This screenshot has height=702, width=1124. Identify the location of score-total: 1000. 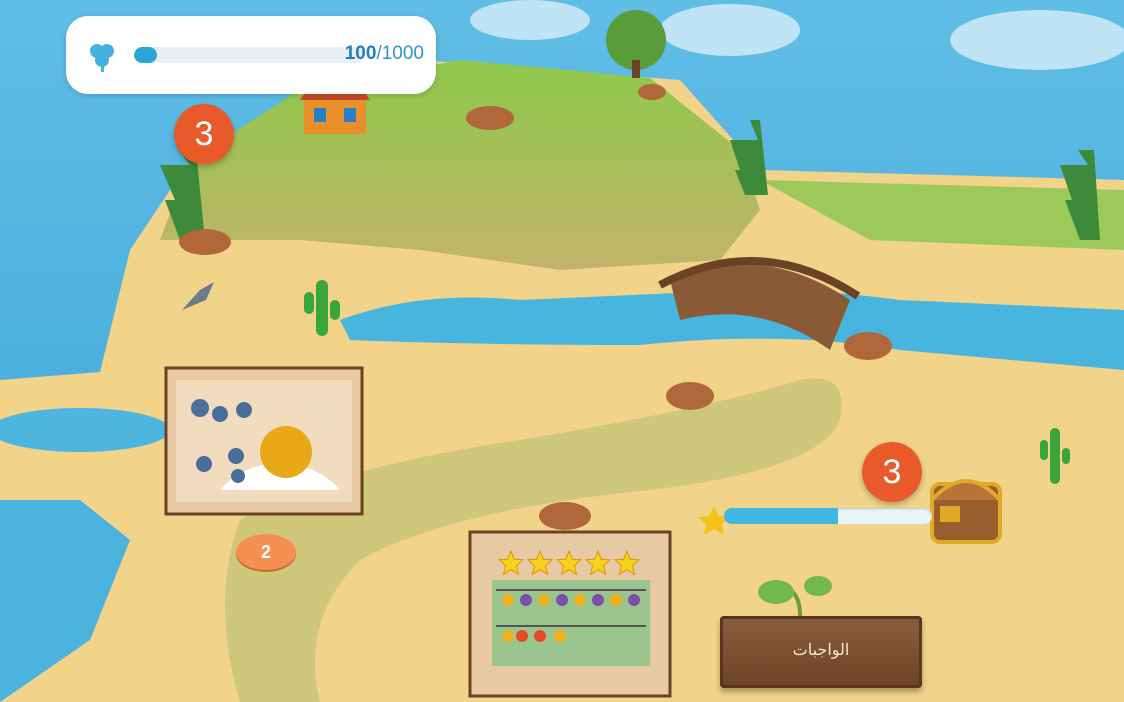
(402, 53).